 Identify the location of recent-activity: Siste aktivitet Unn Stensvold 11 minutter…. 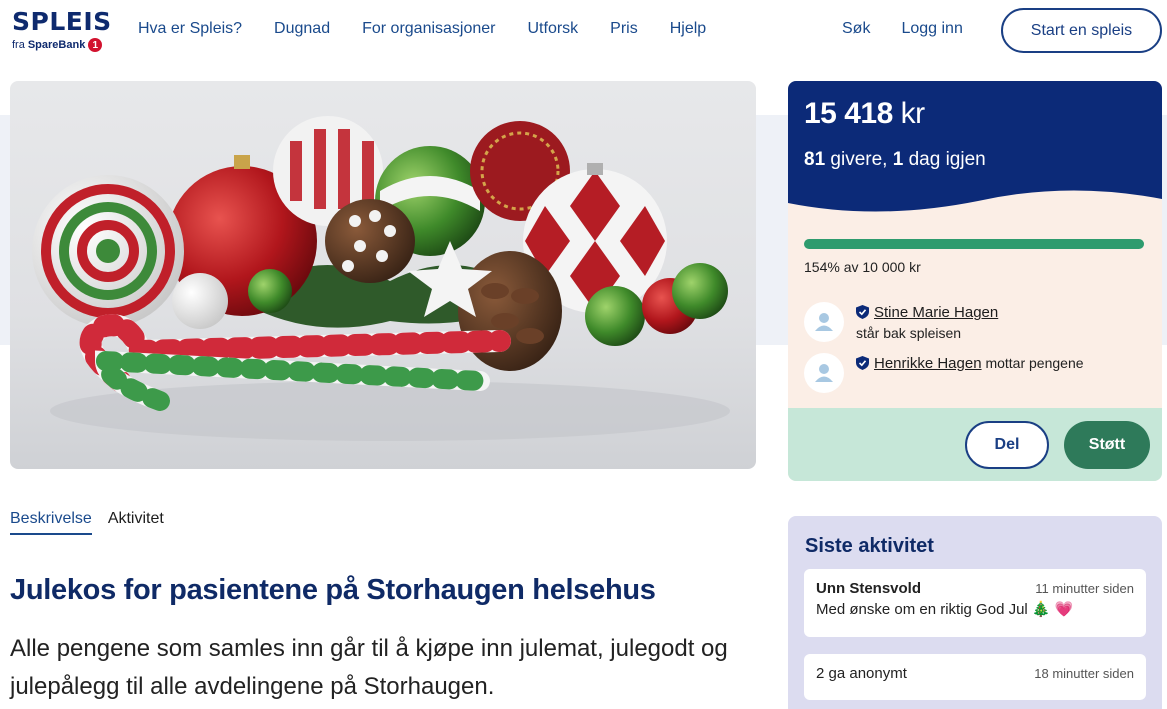
(975, 612).